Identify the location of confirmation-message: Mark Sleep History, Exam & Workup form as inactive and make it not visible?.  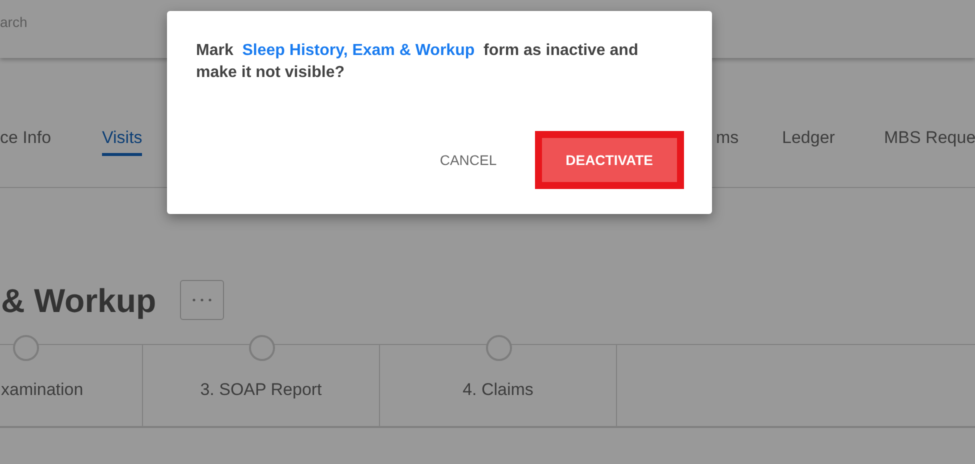
(418, 62).